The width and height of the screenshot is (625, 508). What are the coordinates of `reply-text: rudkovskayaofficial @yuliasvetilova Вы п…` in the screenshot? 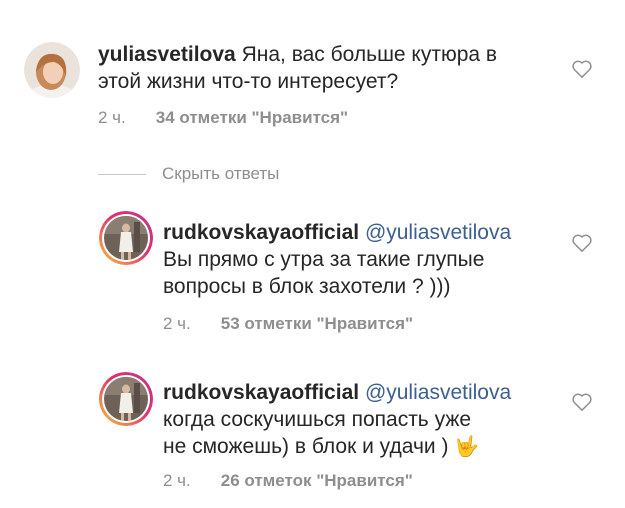 It's located at (363, 259).